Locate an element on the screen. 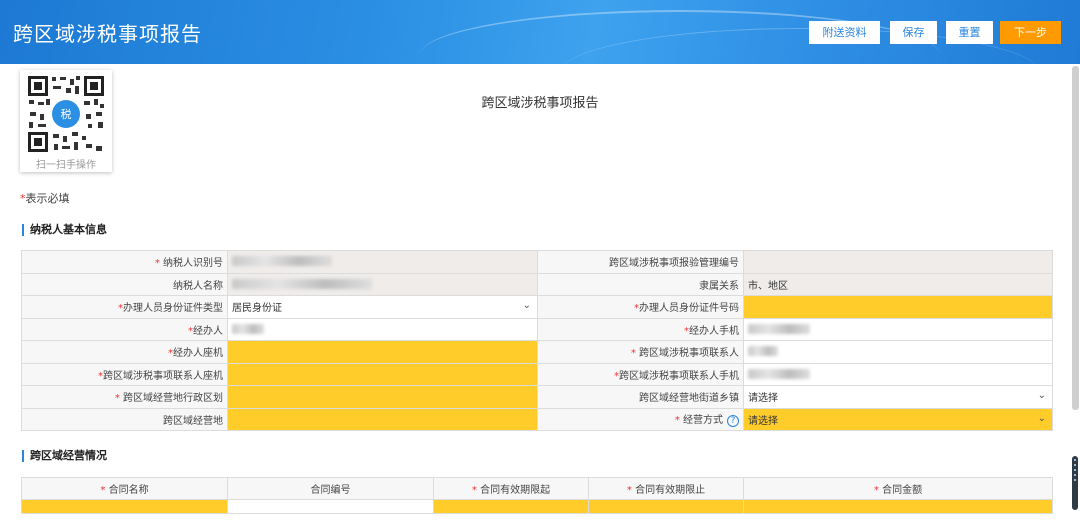 This screenshot has height=521, width=1080. address-input is located at coordinates (382, 419).